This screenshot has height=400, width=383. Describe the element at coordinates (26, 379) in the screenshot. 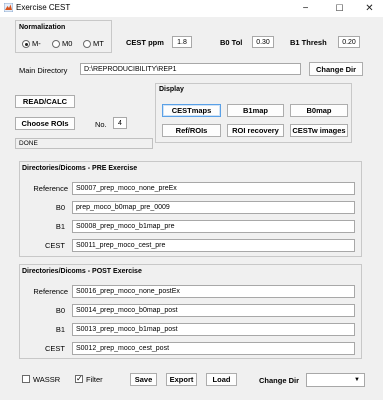

I see `wassr-checkbox` at that location.